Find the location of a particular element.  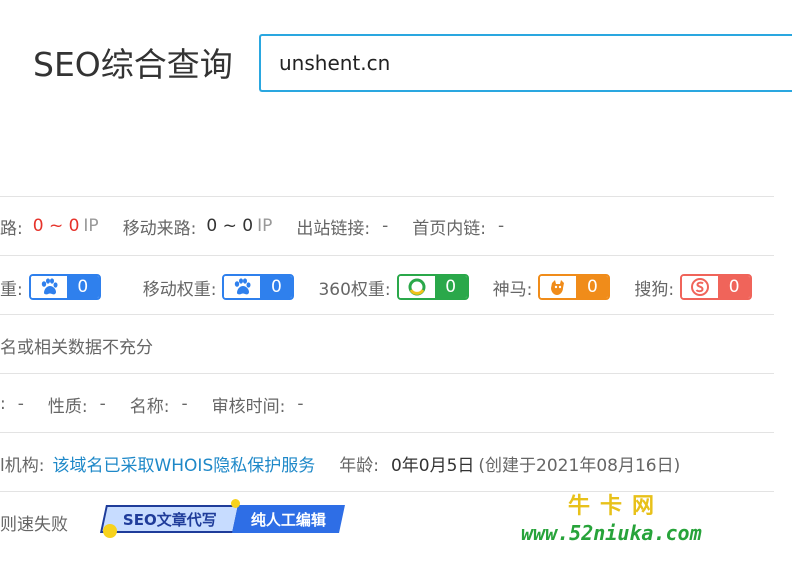

promo-right-text: 纯人工编辑 is located at coordinates (288, 519).